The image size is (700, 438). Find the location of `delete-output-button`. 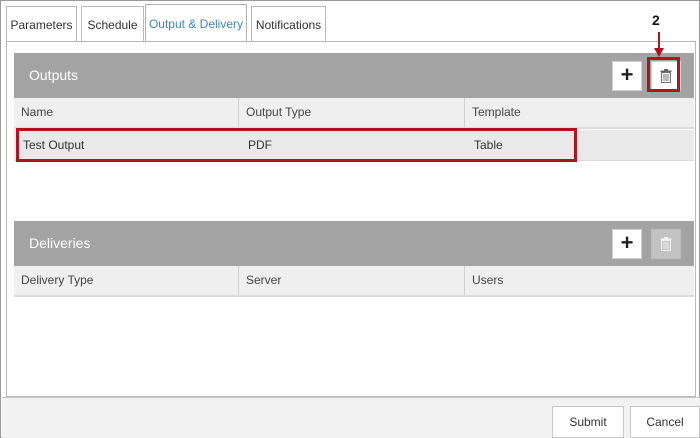

delete-output-button is located at coordinates (666, 76).